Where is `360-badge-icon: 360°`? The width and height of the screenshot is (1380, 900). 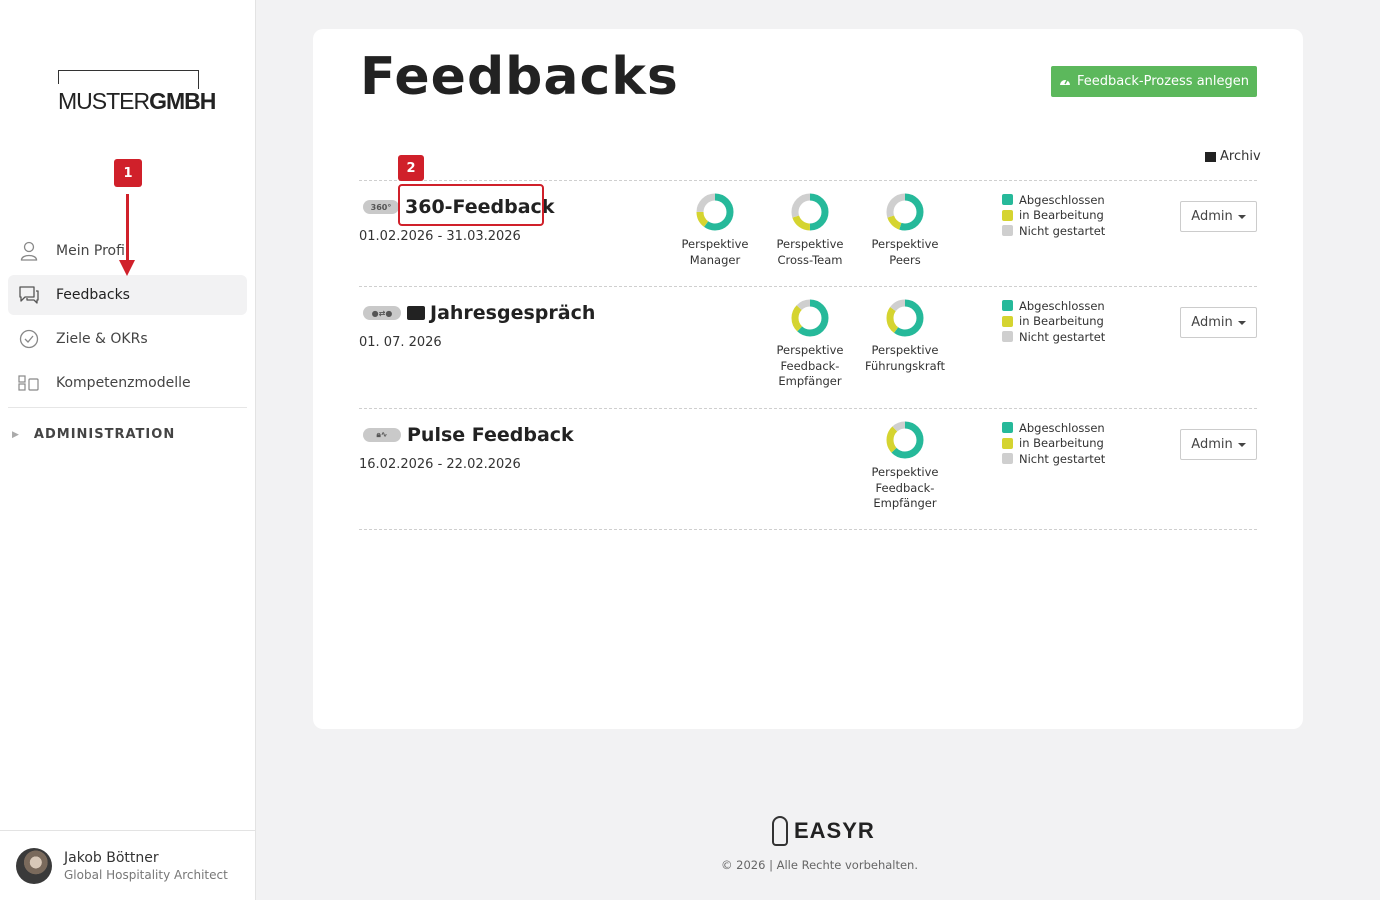
360-badge-icon: 360° is located at coordinates (381, 207).